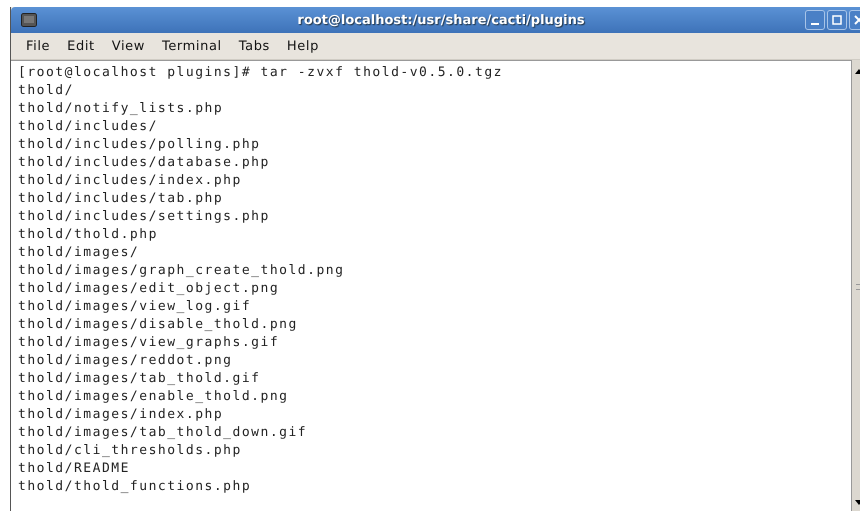 The height and width of the screenshot is (511, 860). I want to click on terminal-line: thold/images/graph_create_thold.png, so click(182, 271).